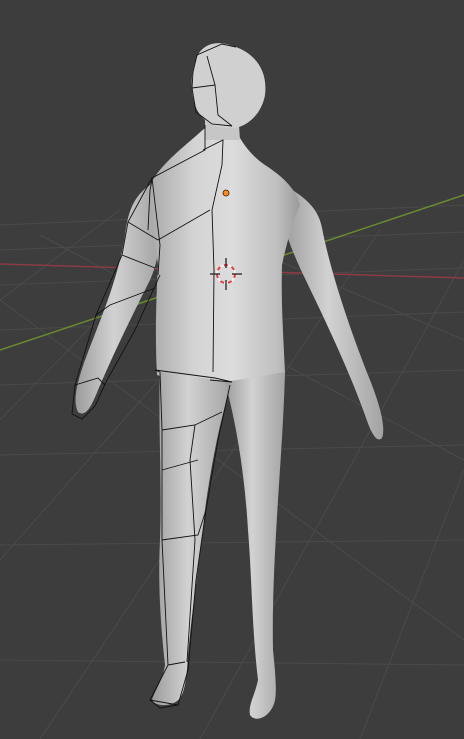  I want to click on left-arm, so click(117, 299).